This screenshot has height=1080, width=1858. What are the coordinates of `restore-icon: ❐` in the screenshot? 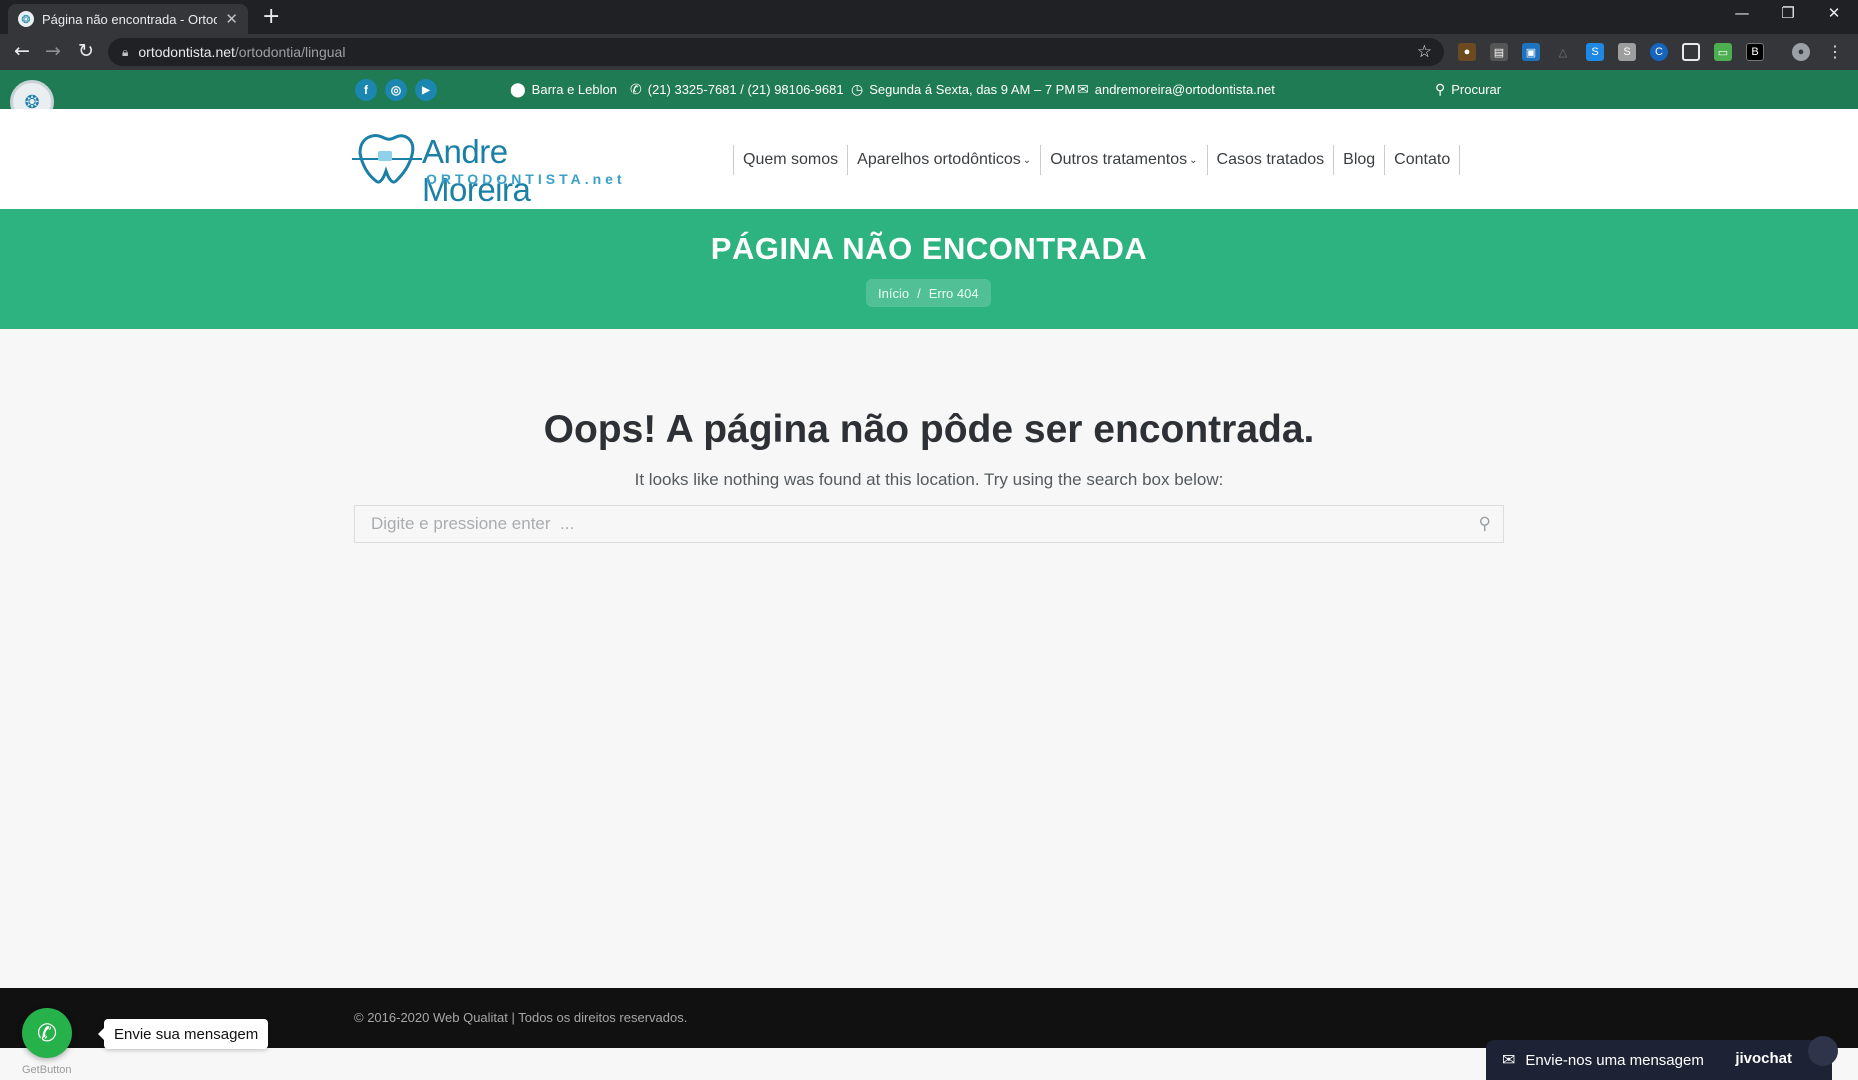 It's located at (1788, 13).